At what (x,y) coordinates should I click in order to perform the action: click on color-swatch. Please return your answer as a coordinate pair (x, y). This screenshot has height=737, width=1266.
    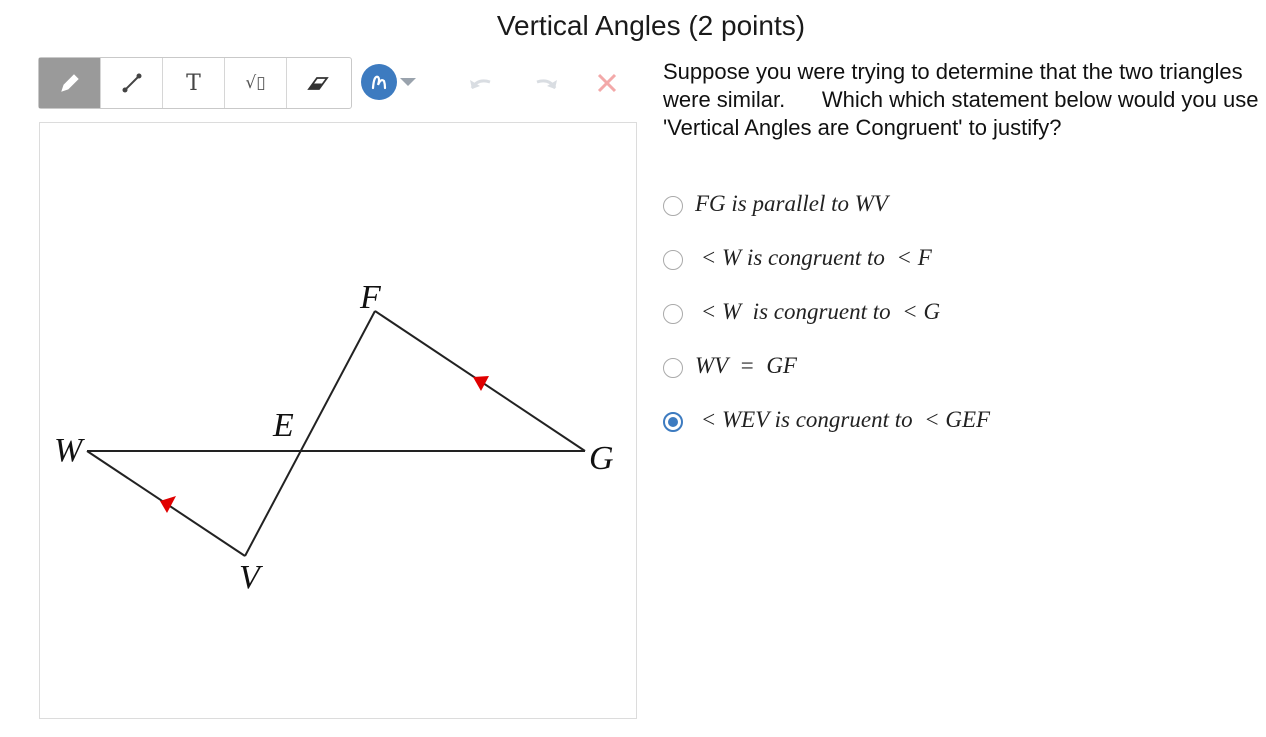
    Looking at the image, I should click on (379, 82).